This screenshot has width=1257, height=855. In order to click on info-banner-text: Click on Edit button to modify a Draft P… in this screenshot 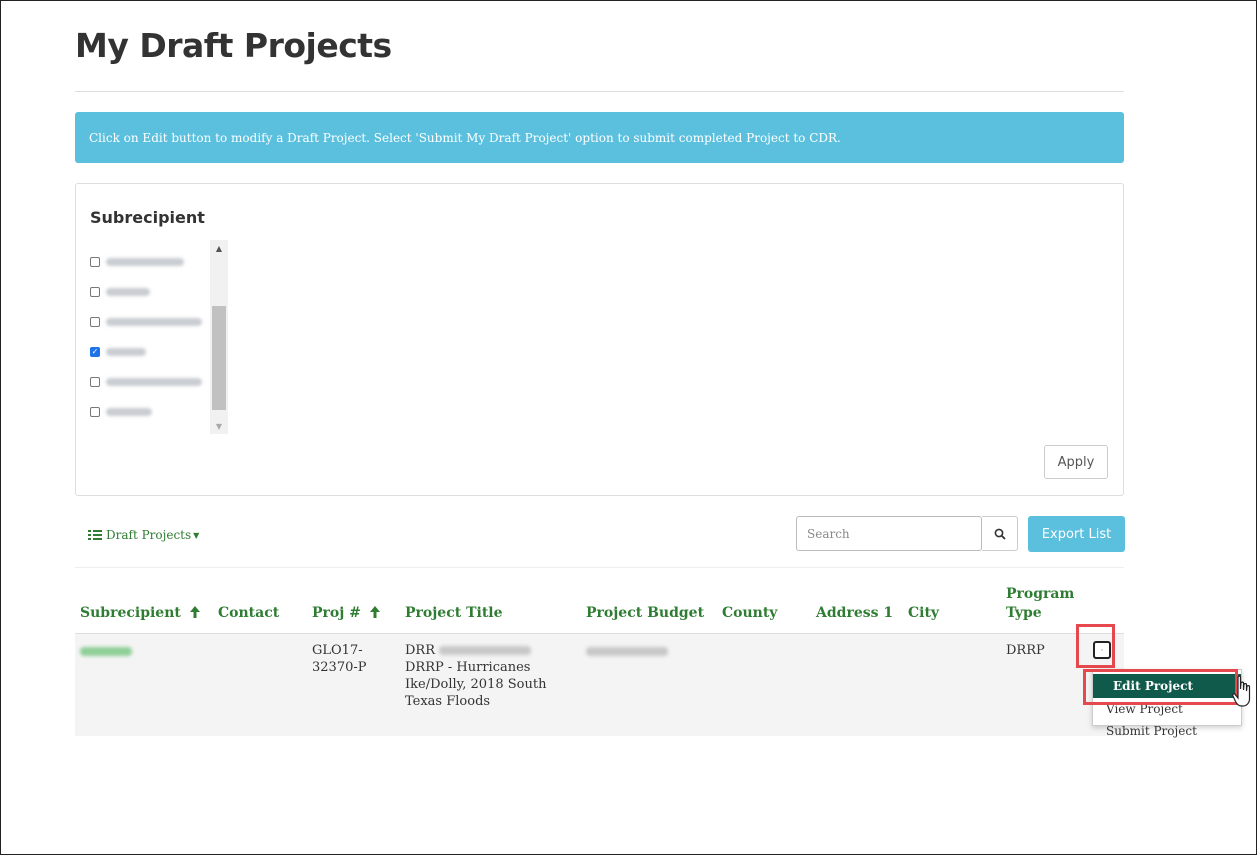, I will do `click(465, 137)`.